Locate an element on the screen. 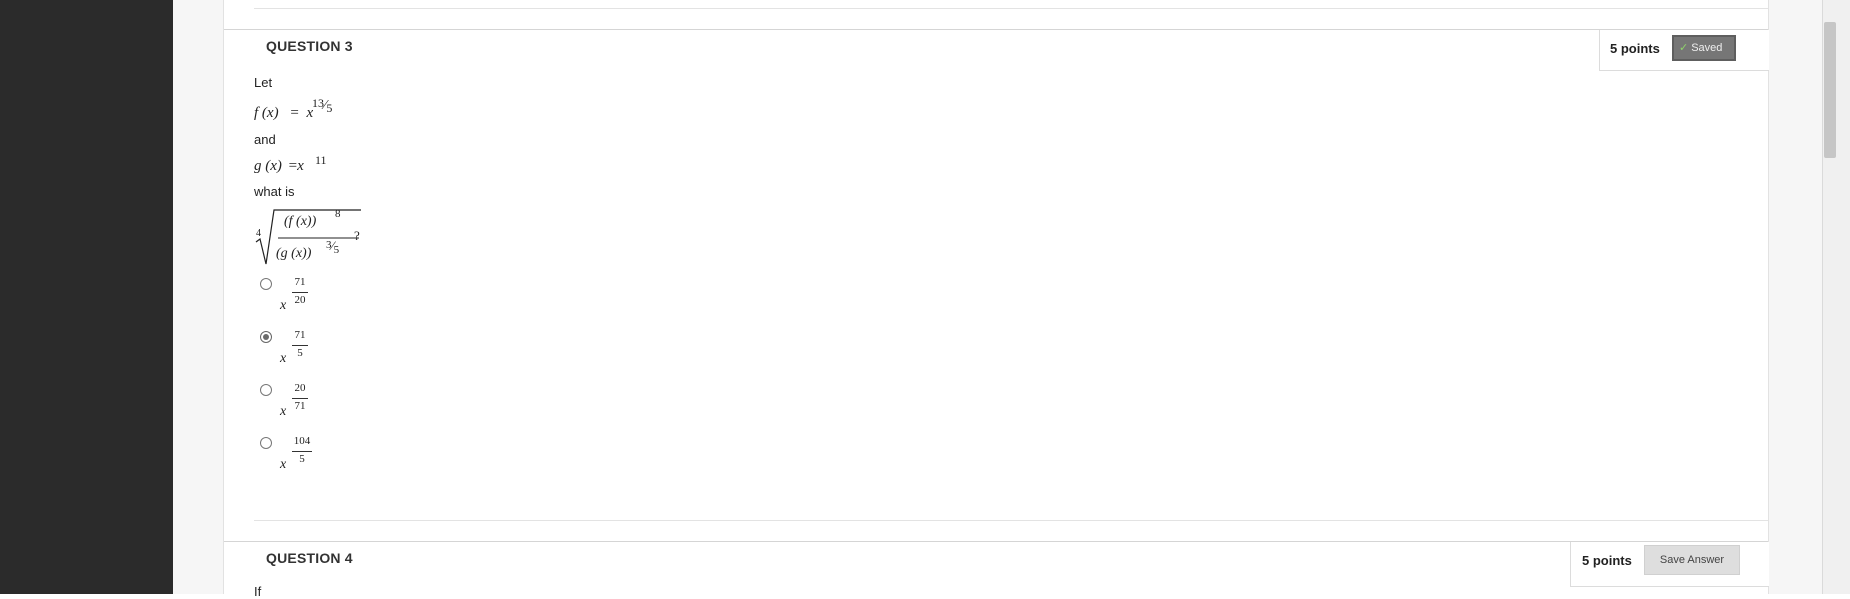 Image resolution: width=1850 pixels, height=599 pixels. option-4-base: x is located at coordinates (283, 464).